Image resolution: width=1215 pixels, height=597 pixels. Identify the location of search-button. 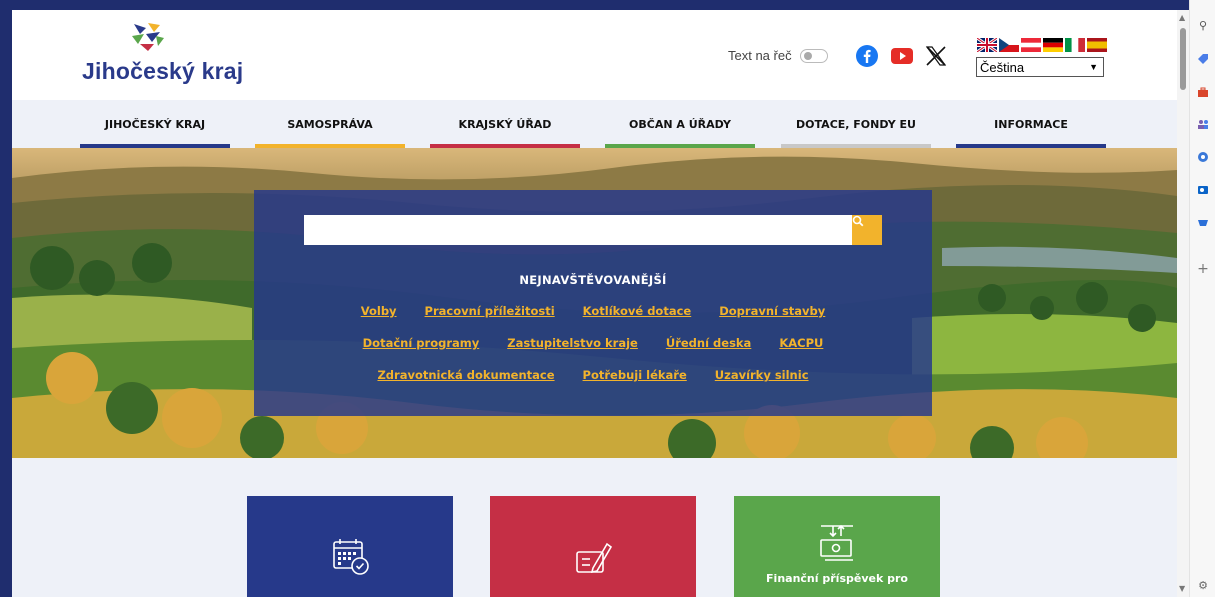
(867, 230).